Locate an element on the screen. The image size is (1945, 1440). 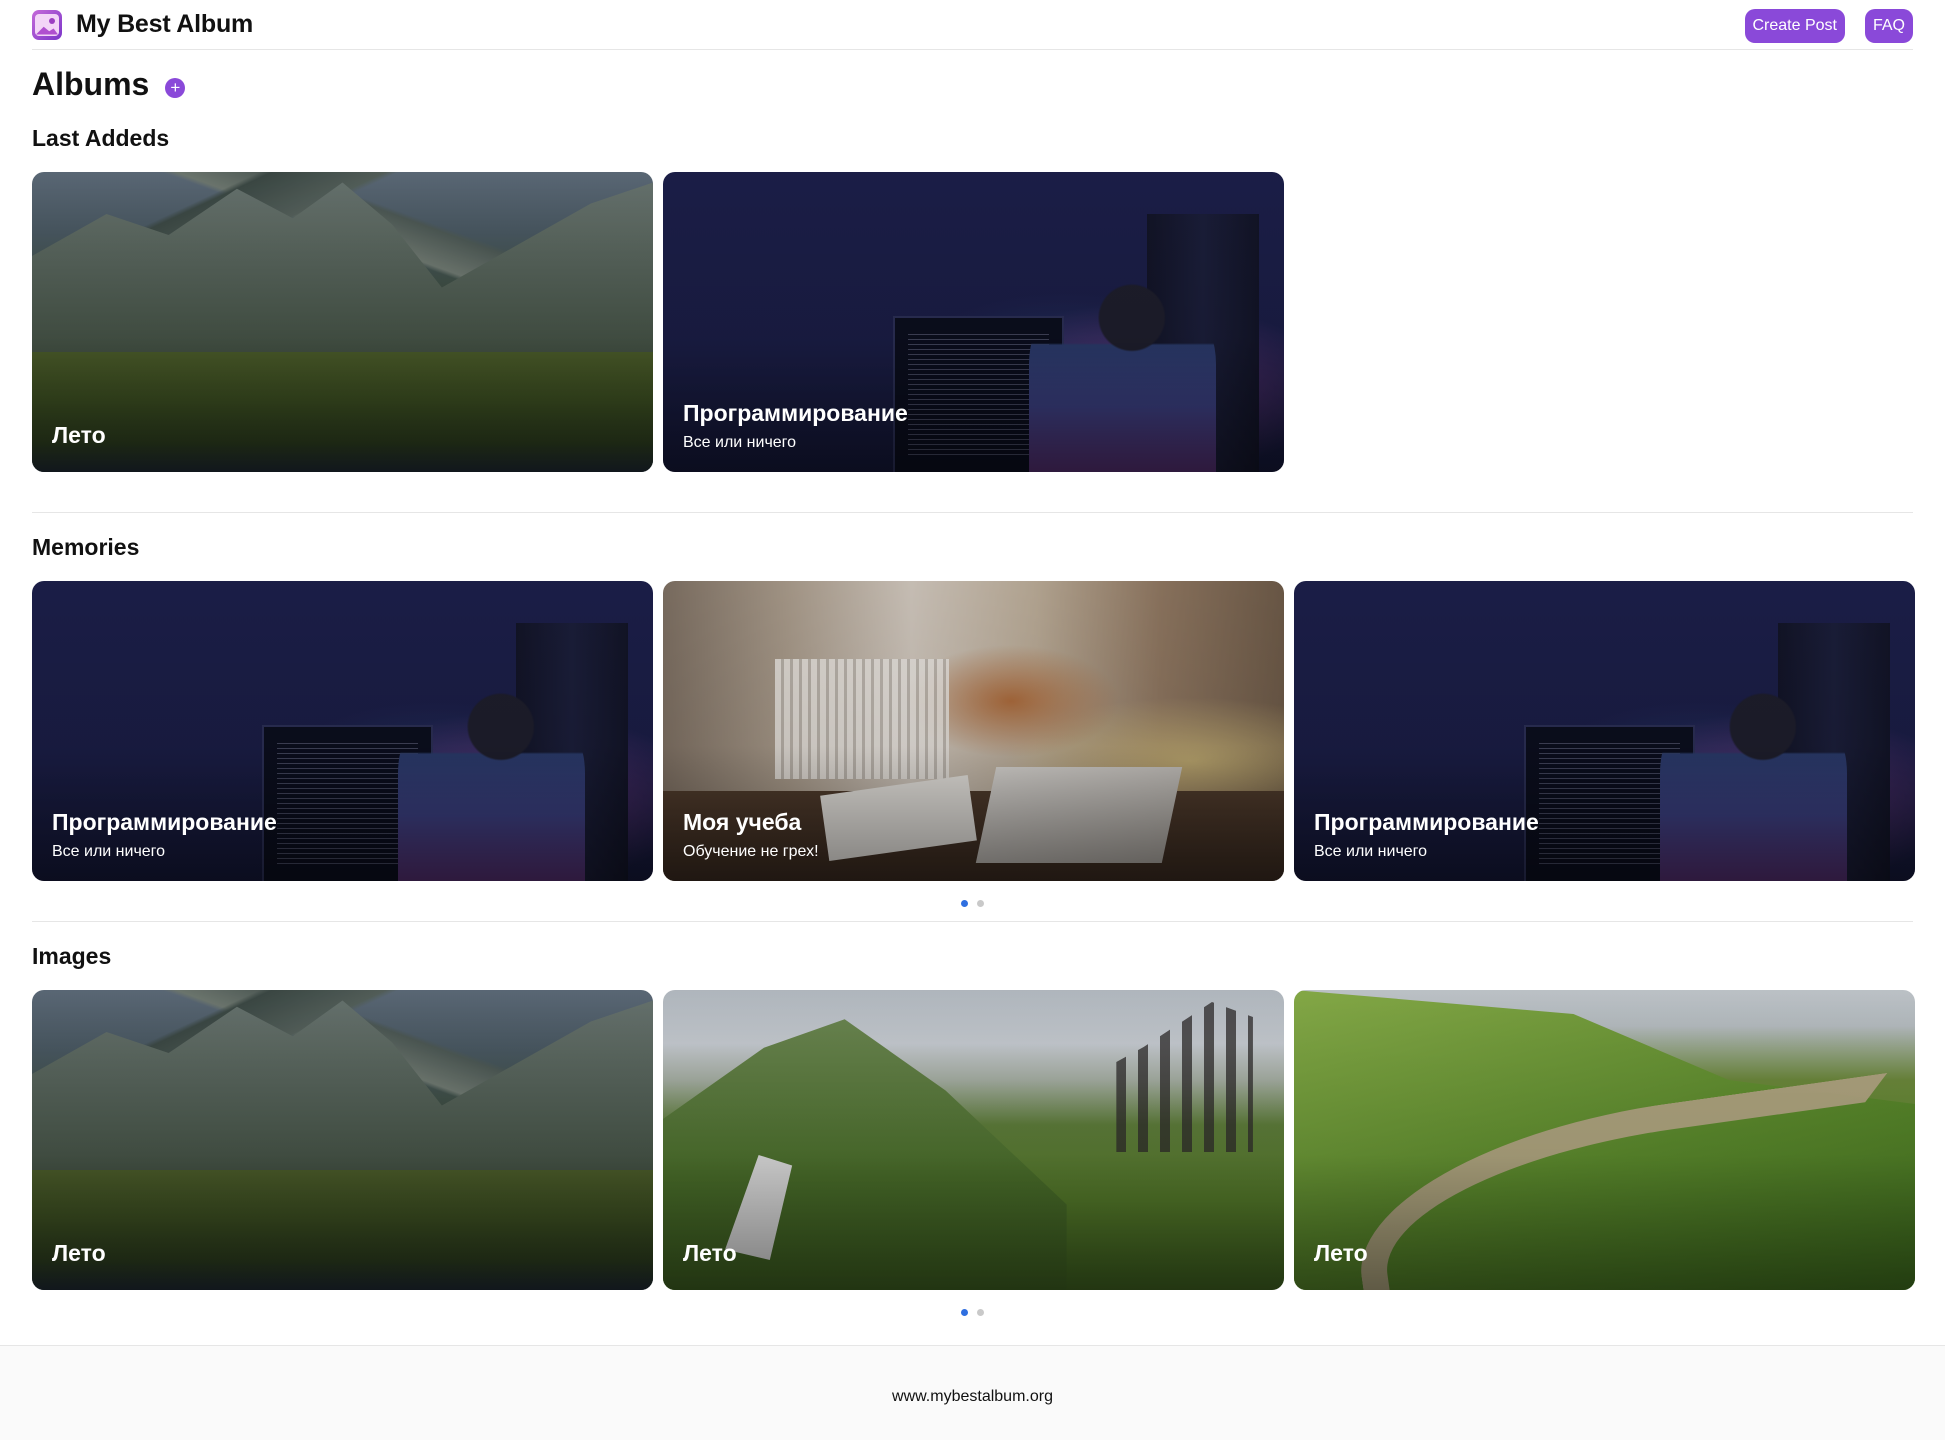
section-title-memories: Memories is located at coordinates (86, 547).